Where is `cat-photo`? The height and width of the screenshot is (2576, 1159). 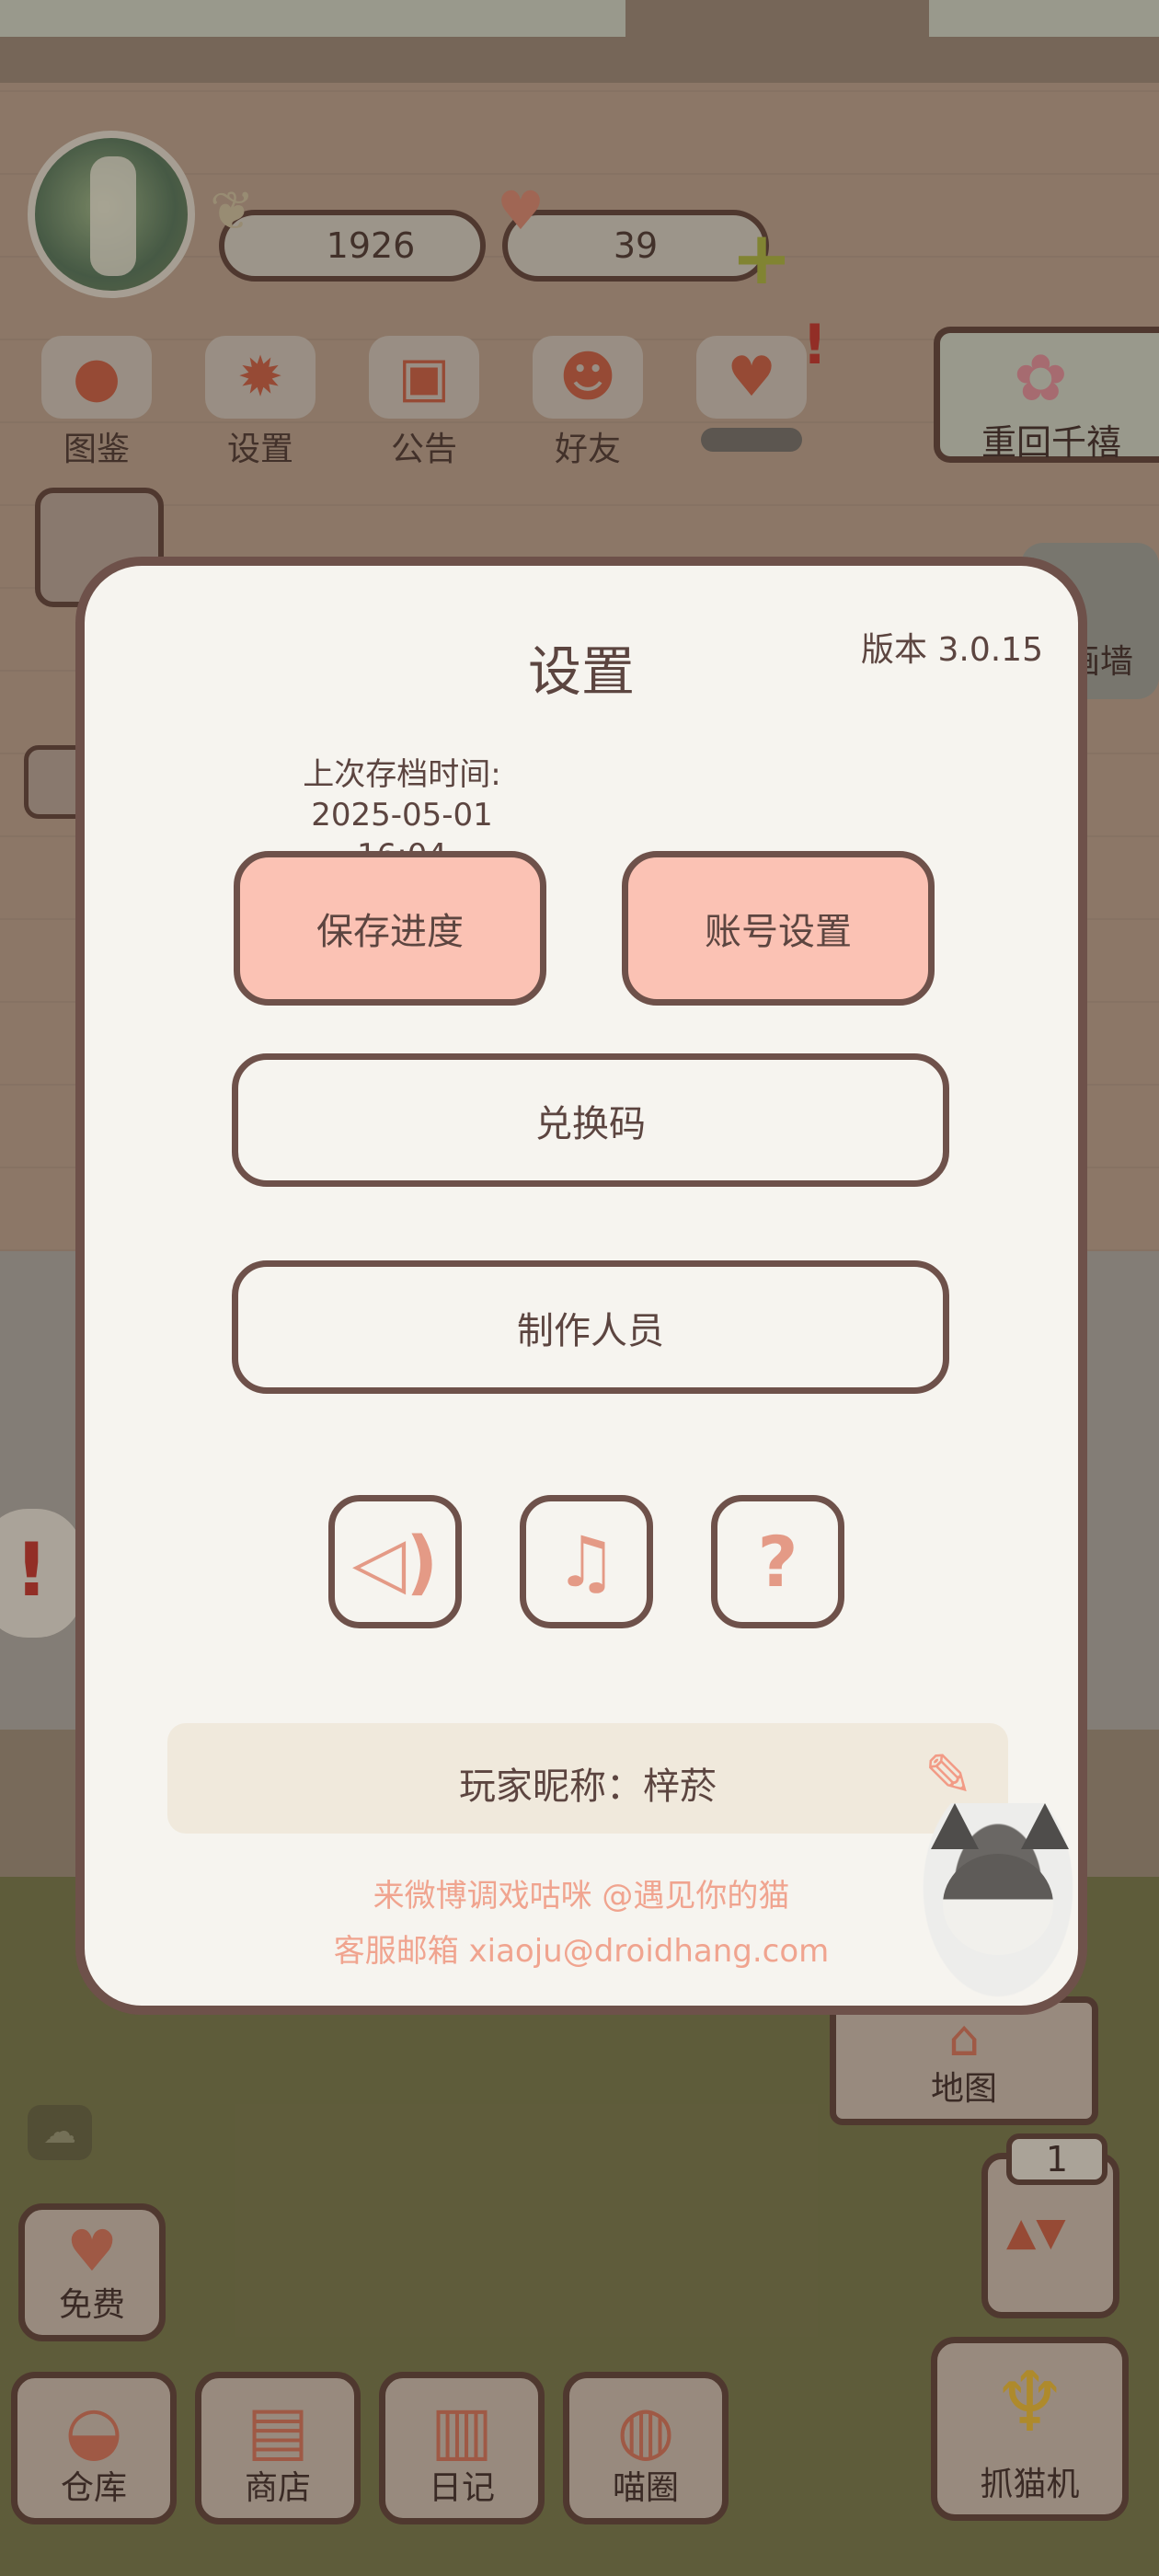
cat-photo is located at coordinates (998, 1909).